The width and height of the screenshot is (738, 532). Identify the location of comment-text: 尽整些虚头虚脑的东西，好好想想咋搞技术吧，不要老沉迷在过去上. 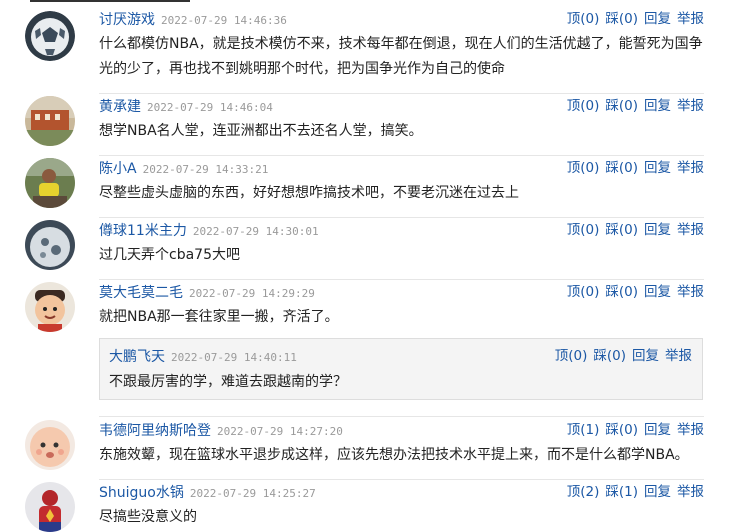
(309, 193).